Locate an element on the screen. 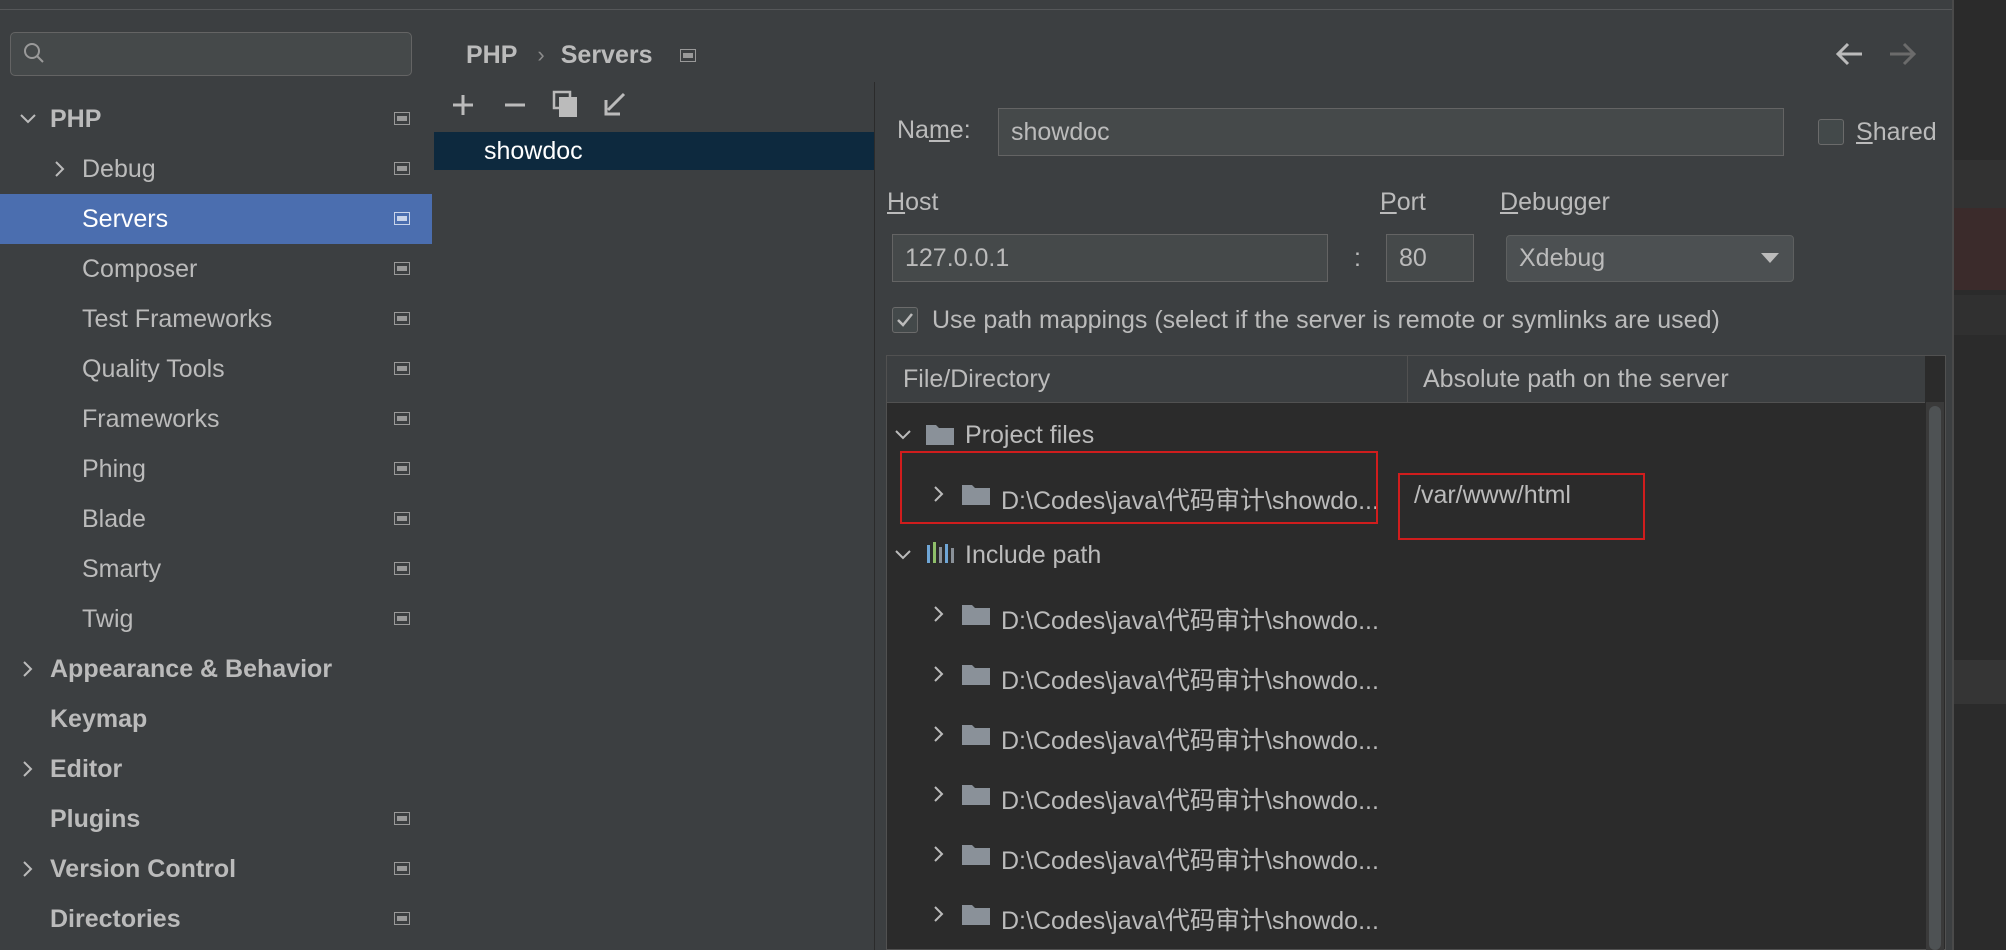  debugger-label-mnemonic: D is located at coordinates (1509, 202).